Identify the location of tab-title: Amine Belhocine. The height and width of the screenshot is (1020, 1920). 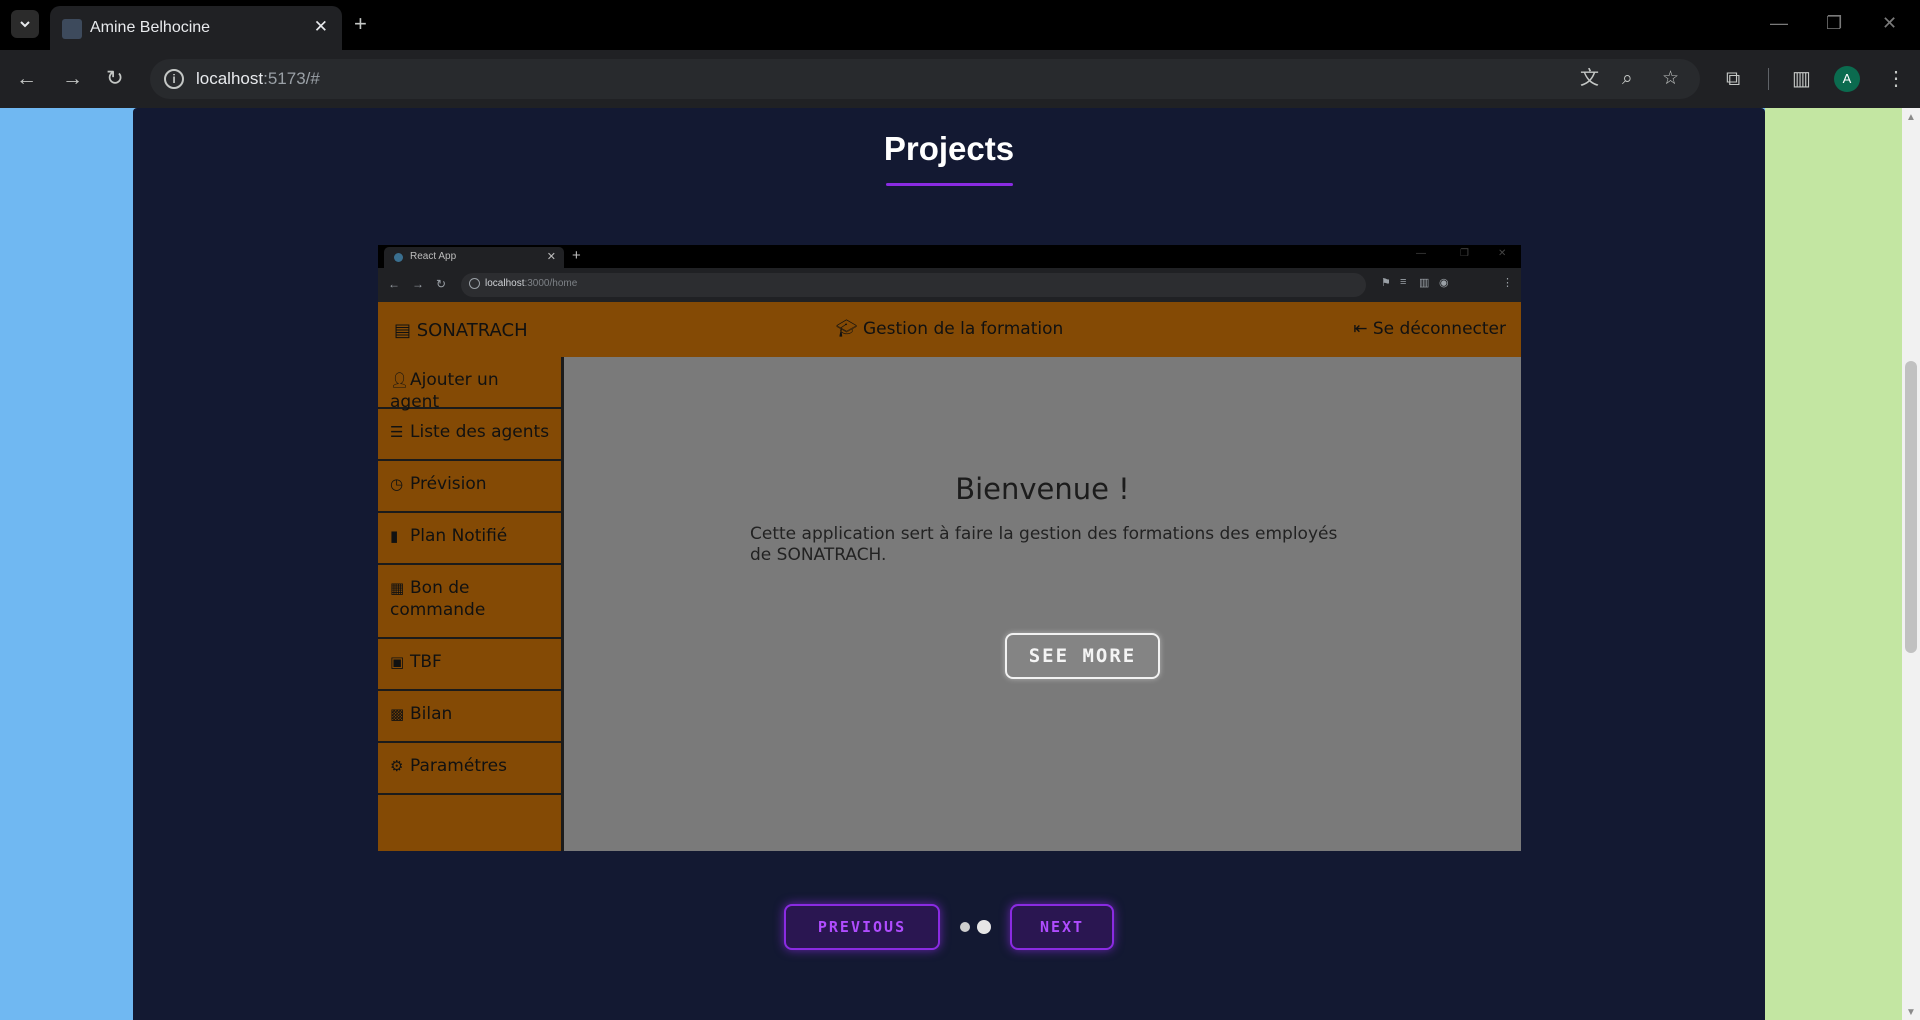
(150, 27).